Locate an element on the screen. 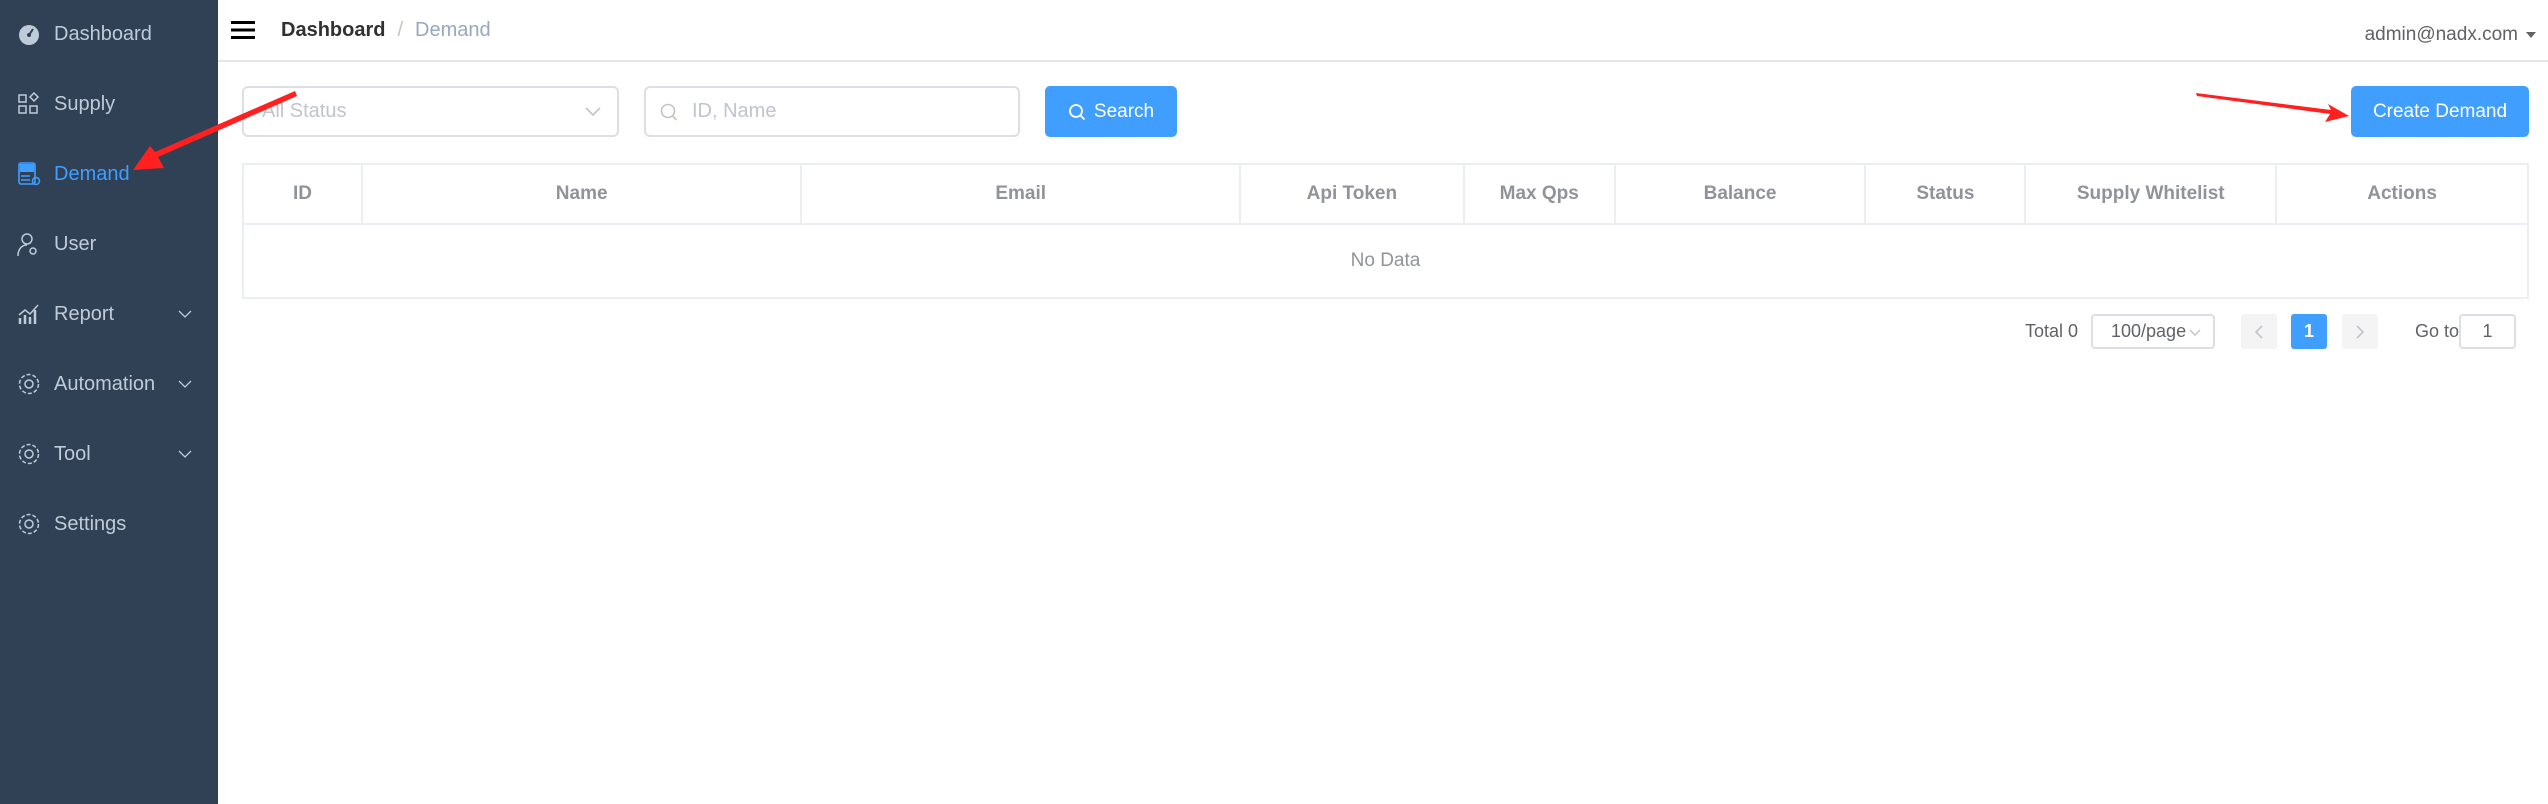 The width and height of the screenshot is (2548, 804). no-data-text: No Data is located at coordinates (1385, 260).